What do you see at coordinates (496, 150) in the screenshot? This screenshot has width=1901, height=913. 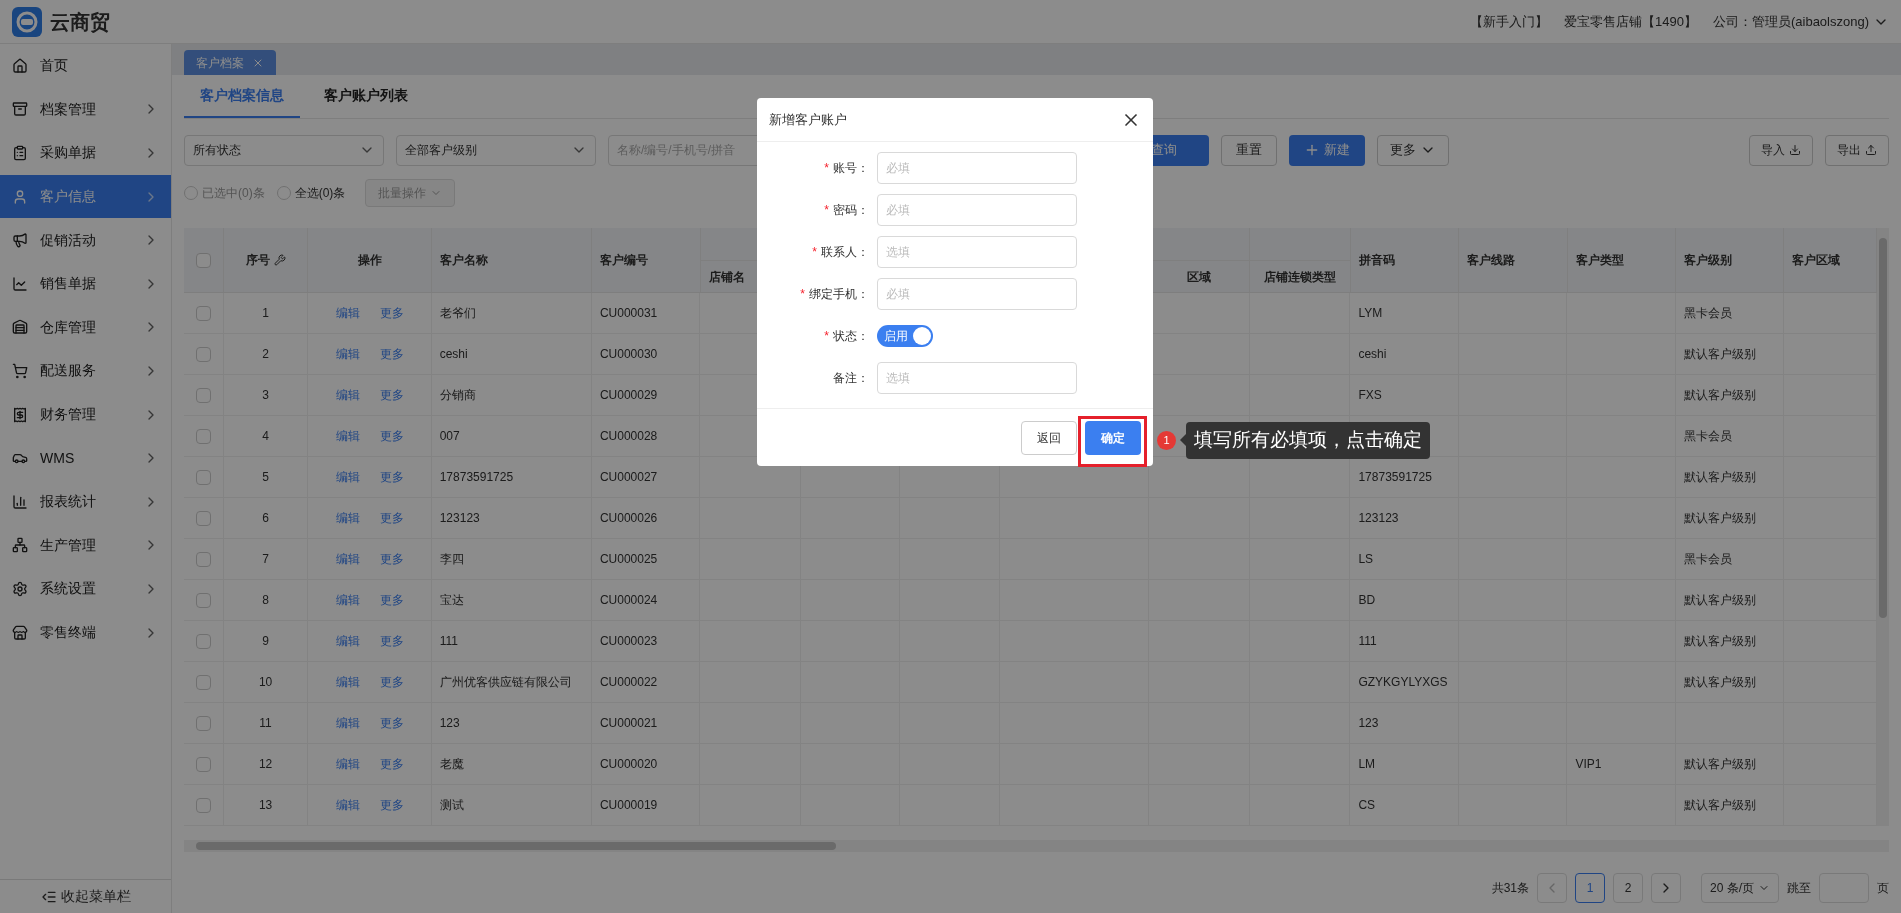 I see `level-dropdown: 全部客户级别` at bounding box center [496, 150].